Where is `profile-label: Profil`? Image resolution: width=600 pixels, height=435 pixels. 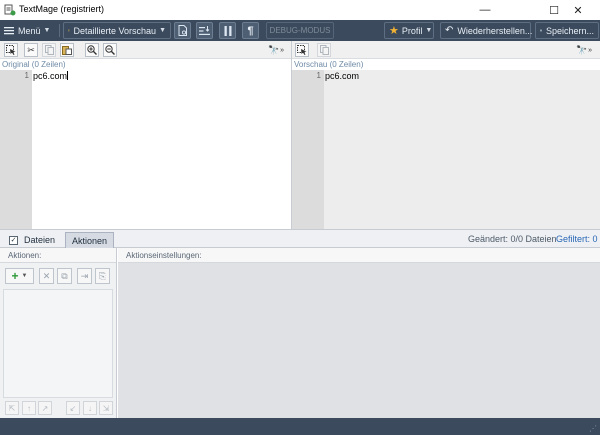 profile-label: Profil is located at coordinates (412, 30).